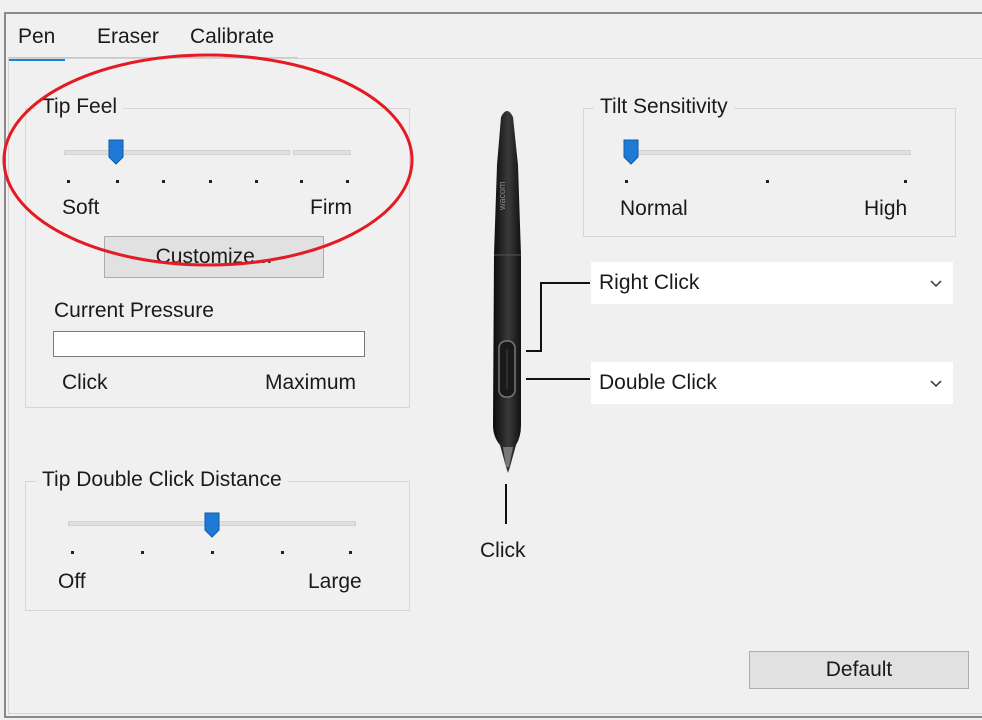 This screenshot has width=982, height=720. What do you see at coordinates (212, 525) in the screenshot?
I see `tip-double-click-slider-thumb` at bounding box center [212, 525].